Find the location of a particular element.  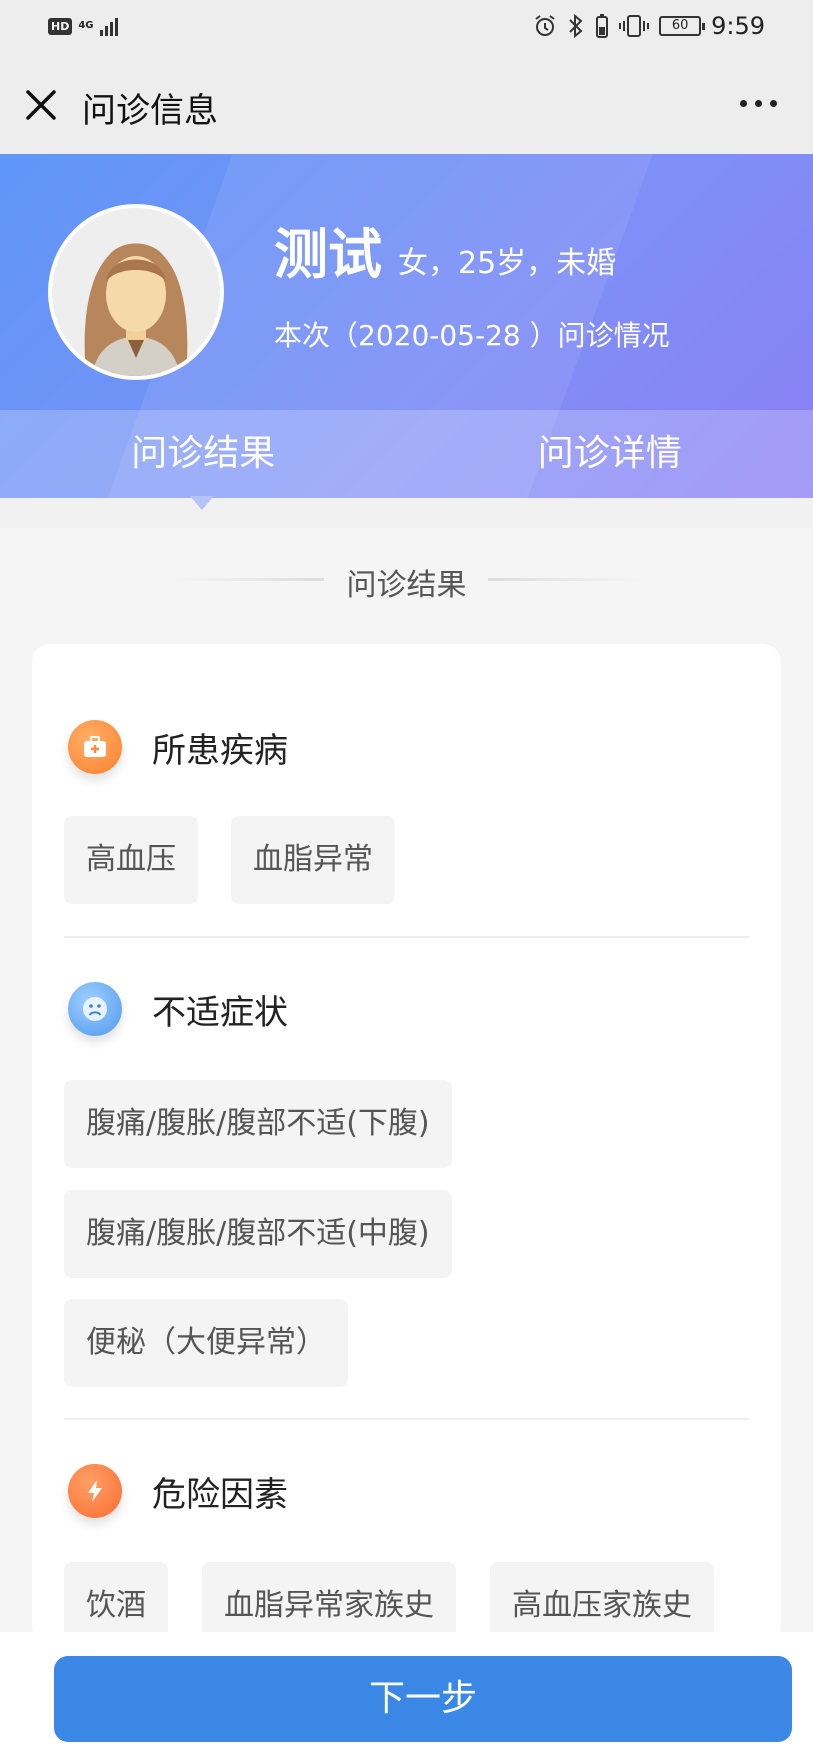

active-tab-indicator is located at coordinates (202, 503).